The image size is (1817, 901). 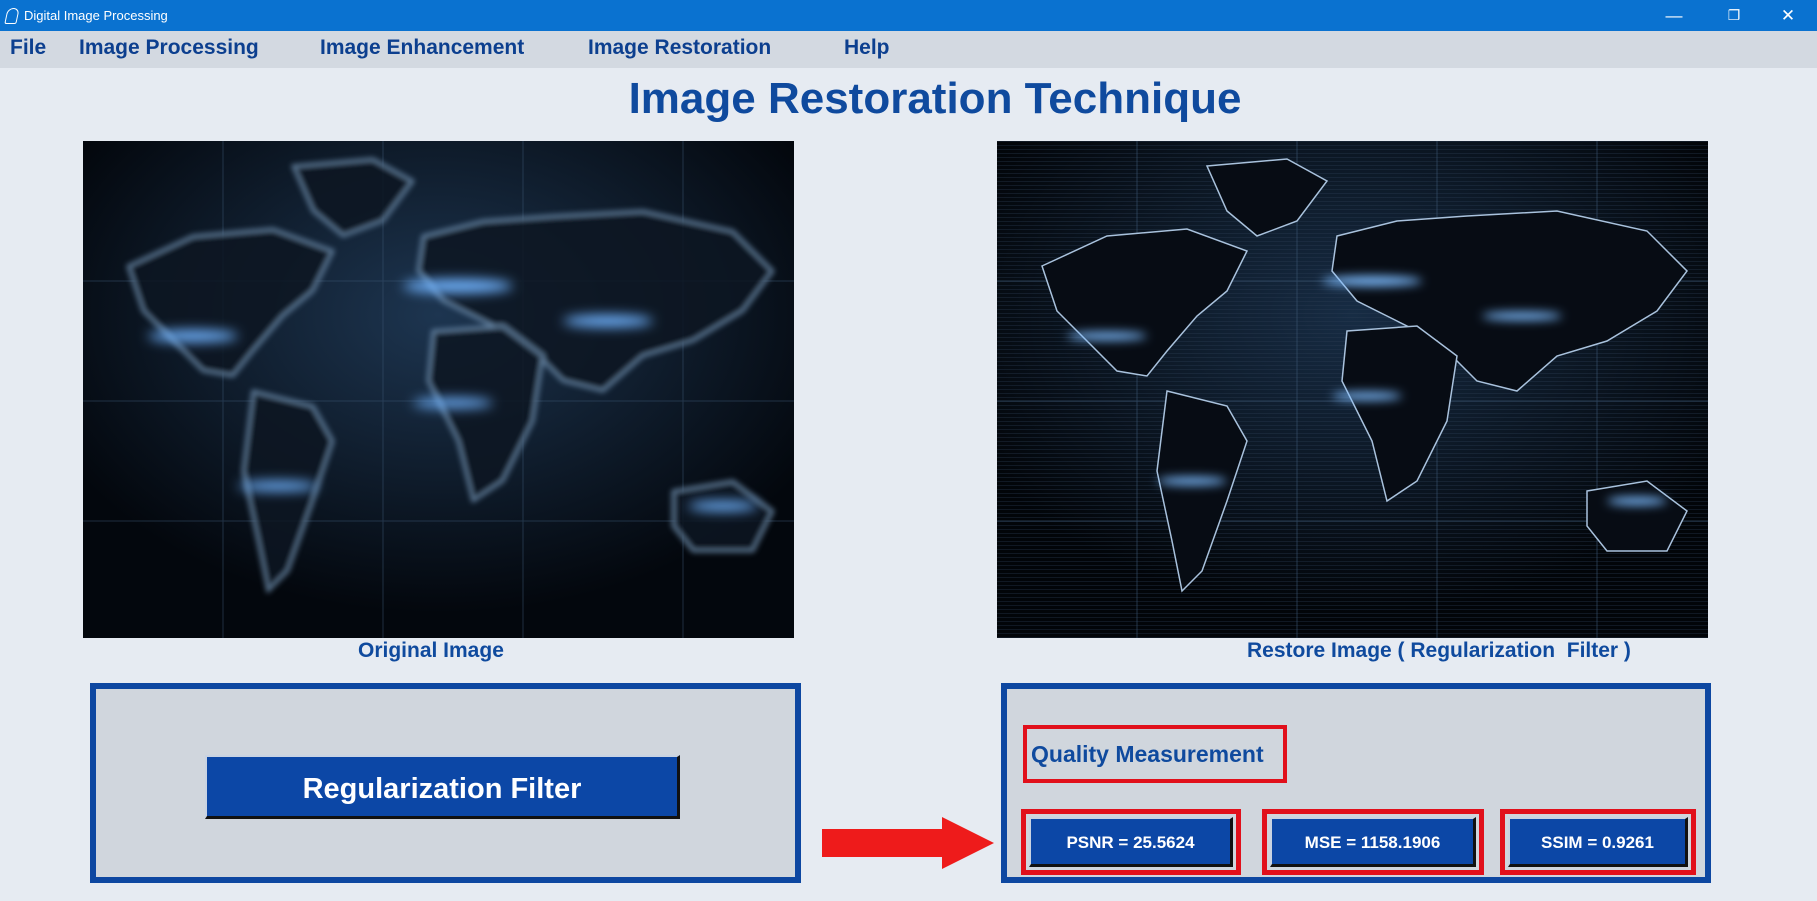 I want to click on psnr-frame: PSNR = 25.5624, so click(x=1131, y=842).